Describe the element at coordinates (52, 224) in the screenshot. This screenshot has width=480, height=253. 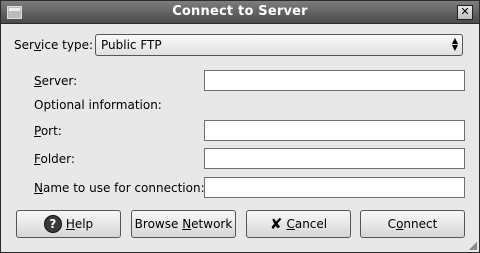
I see `help-icon: ?` at that location.